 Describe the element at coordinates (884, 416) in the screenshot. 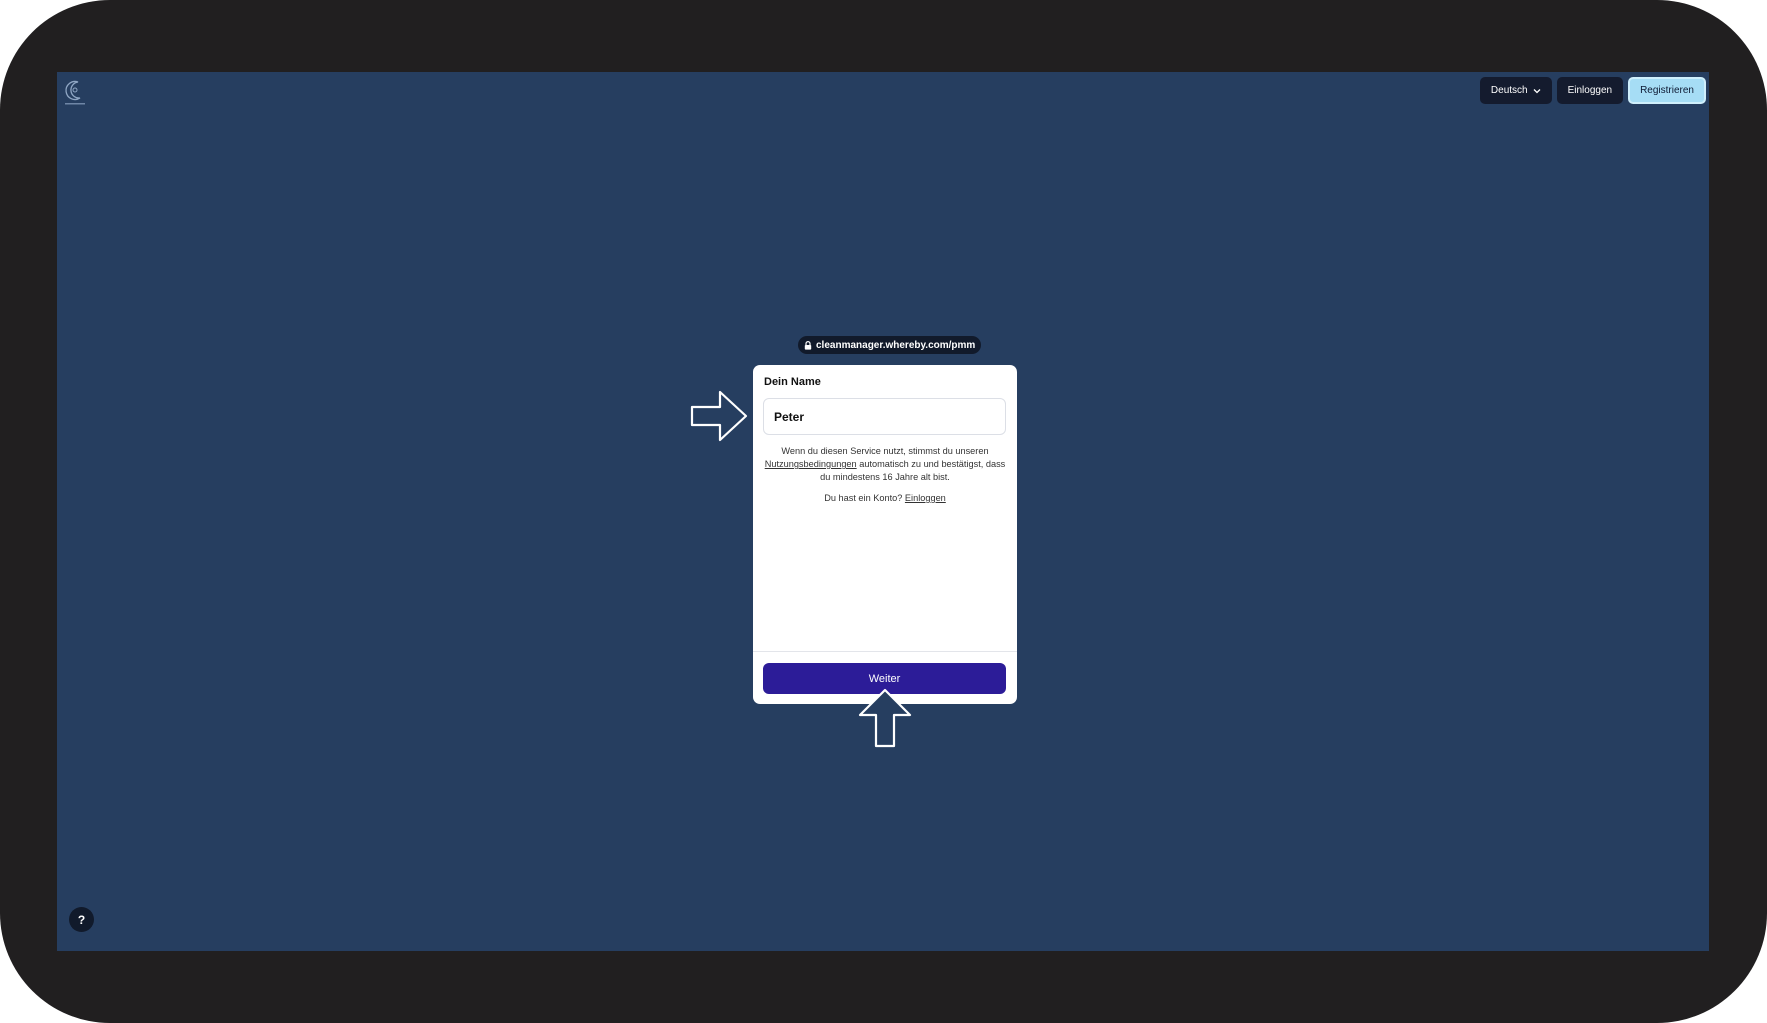

I see `name-input` at that location.